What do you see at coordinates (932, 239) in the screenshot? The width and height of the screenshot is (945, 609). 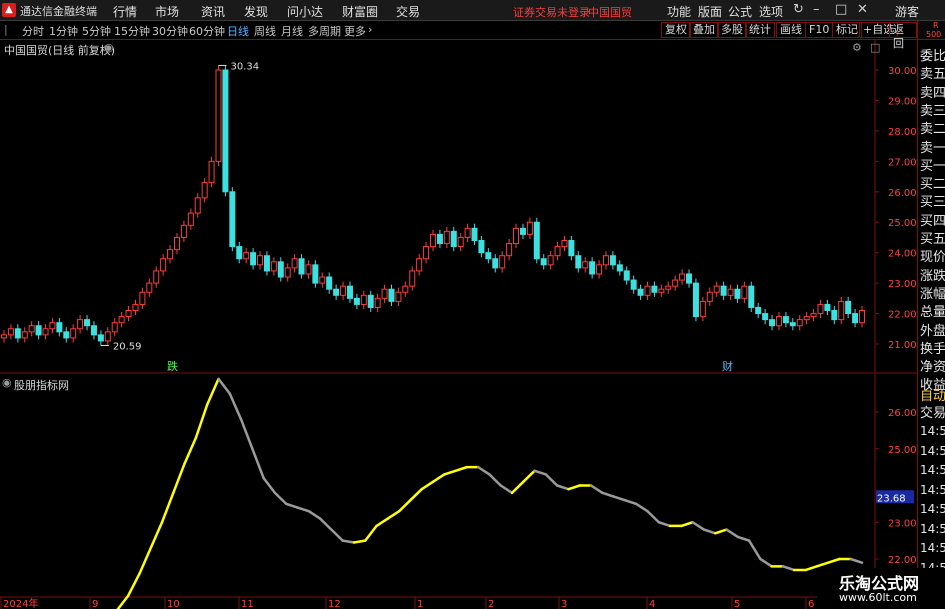 I see `sidebar-label: 买五` at bounding box center [932, 239].